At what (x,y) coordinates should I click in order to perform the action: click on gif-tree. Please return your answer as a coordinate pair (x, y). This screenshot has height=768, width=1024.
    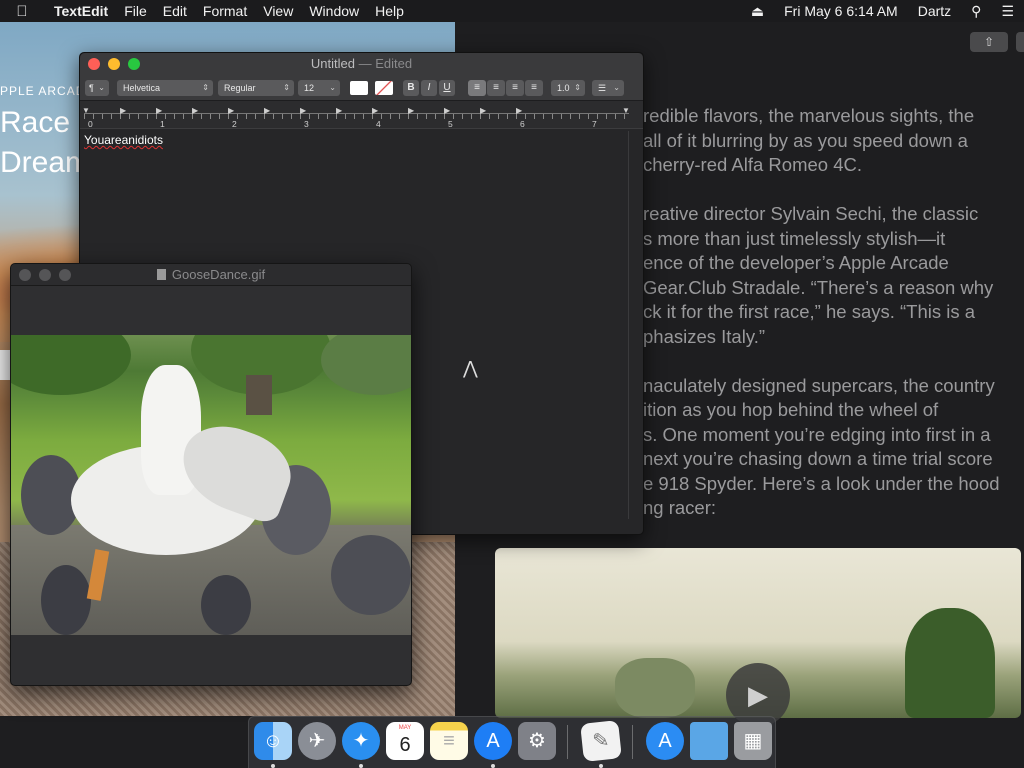
    Looking at the image, I should click on (71, 365).